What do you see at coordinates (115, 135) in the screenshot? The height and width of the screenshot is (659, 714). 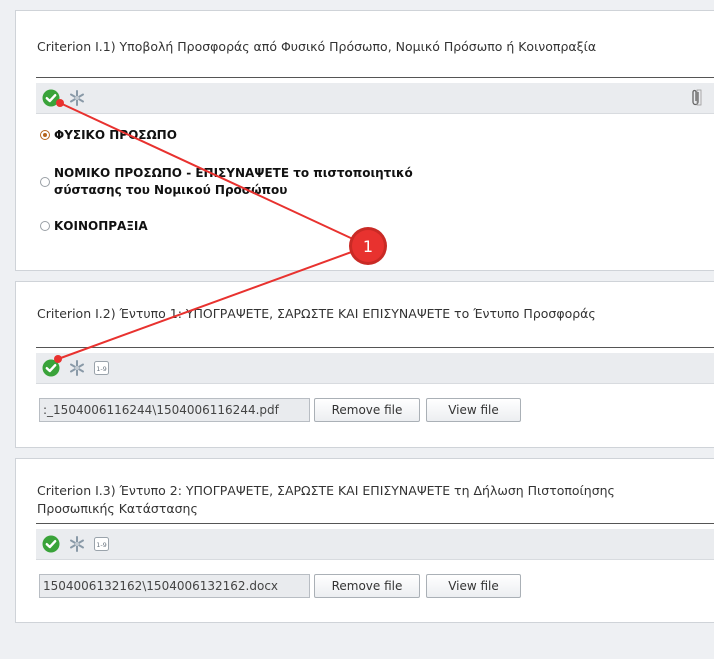 I see `radio-label: ΦΥΣΙΚΟ ΠΡΟΣΩΠΟ` at bounding box center [115, 135].